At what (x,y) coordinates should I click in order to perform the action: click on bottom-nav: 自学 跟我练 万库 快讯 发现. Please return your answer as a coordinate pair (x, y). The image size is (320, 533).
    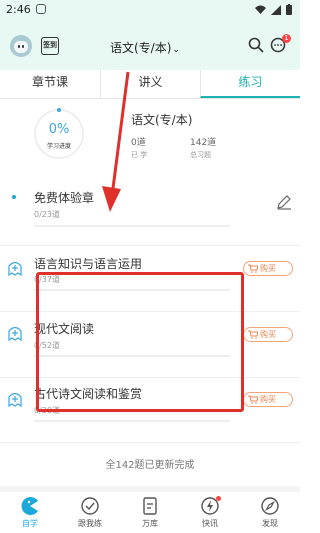
    Looking at the image, I should click on (150, 512).